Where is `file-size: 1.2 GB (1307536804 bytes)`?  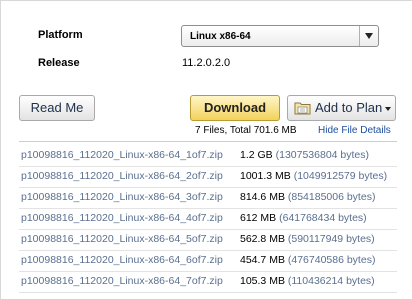
file-size: 1.2 GB (1307536804 bytes) is located at coordinates (304, 155).